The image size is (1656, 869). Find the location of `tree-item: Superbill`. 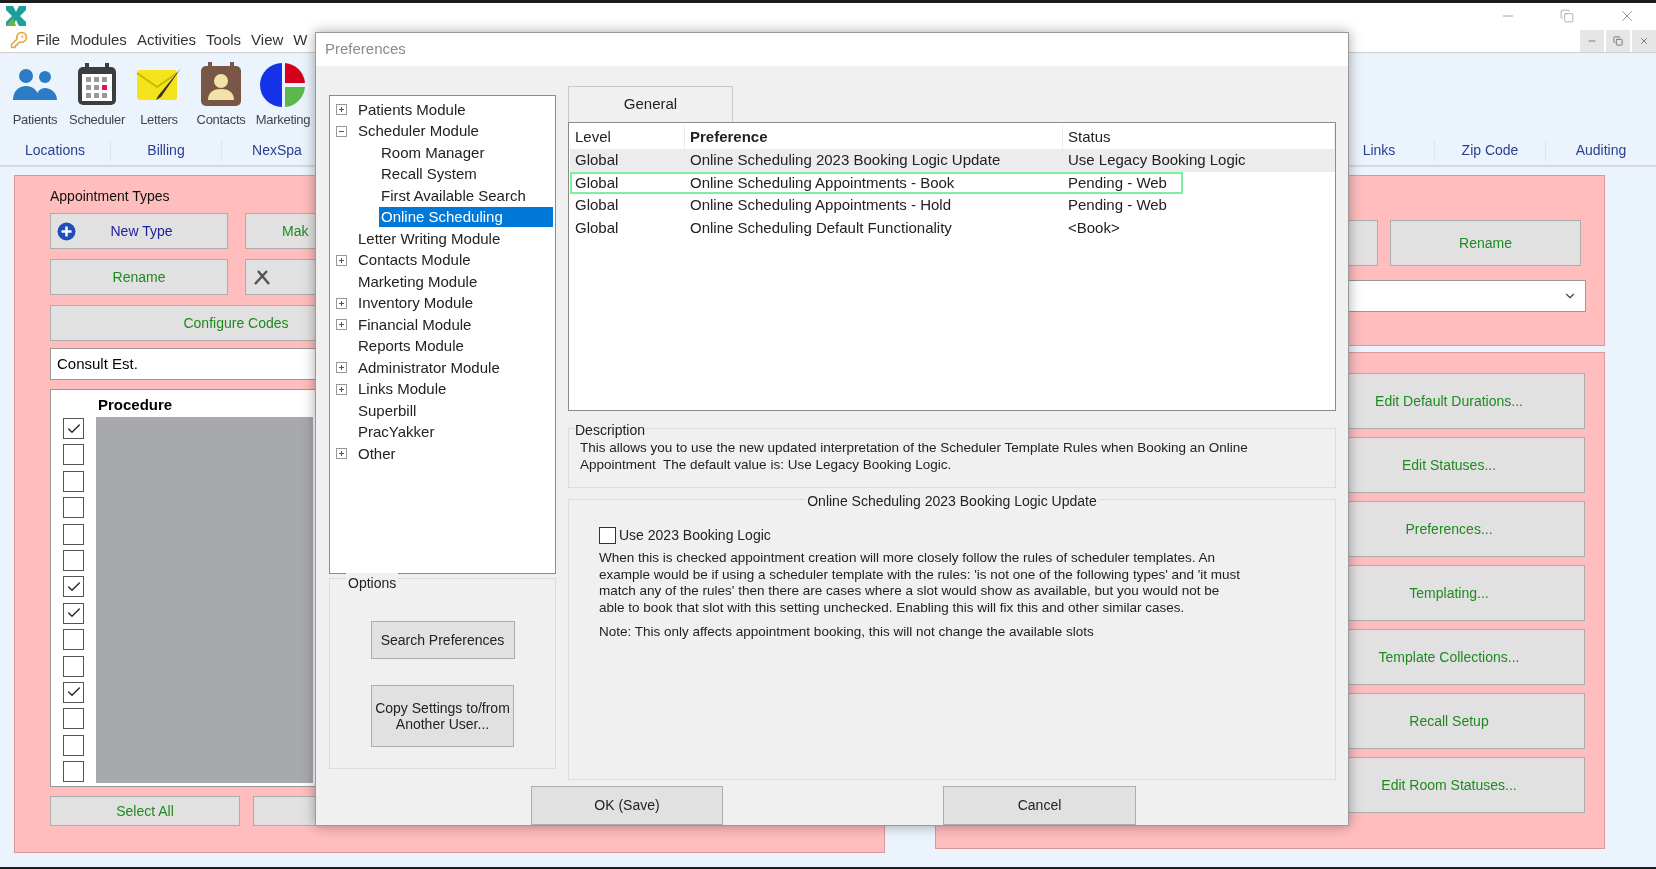

tree-item: Superbill is located at coordinates (387, 410).